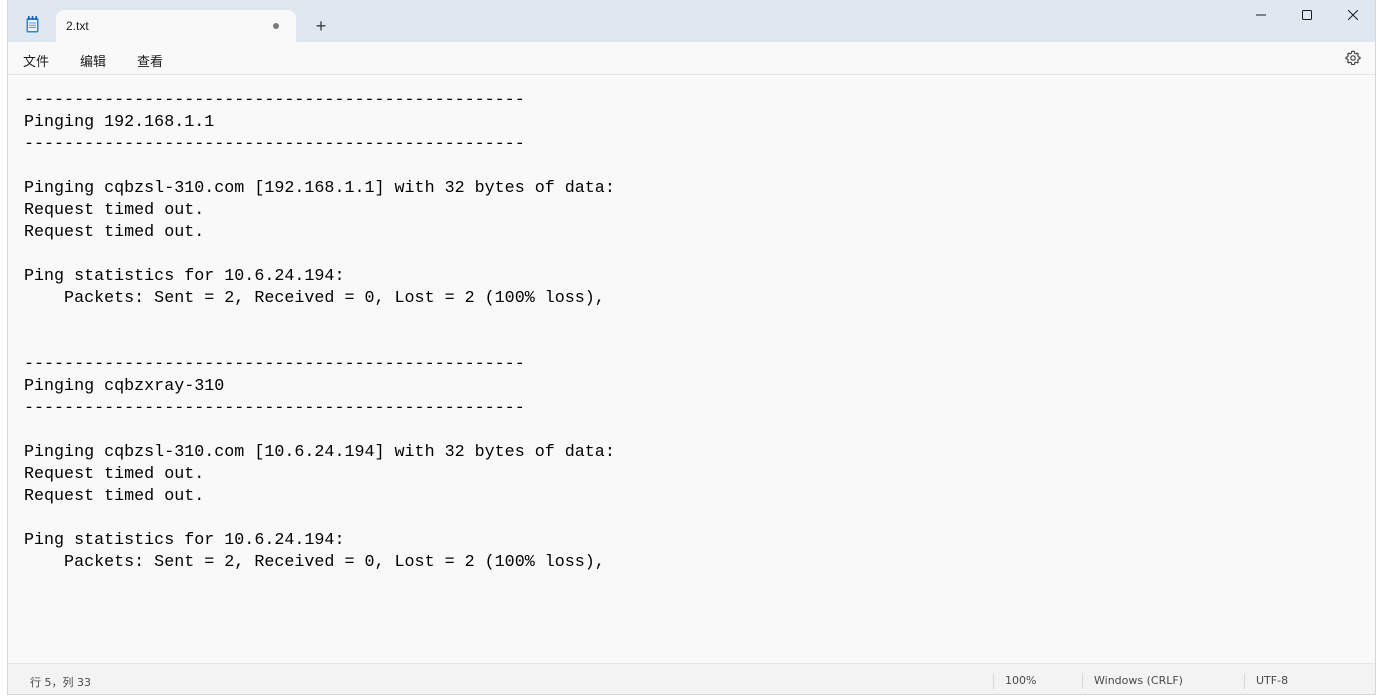  I want to click on menu-file: 文件, so click(36, 60).